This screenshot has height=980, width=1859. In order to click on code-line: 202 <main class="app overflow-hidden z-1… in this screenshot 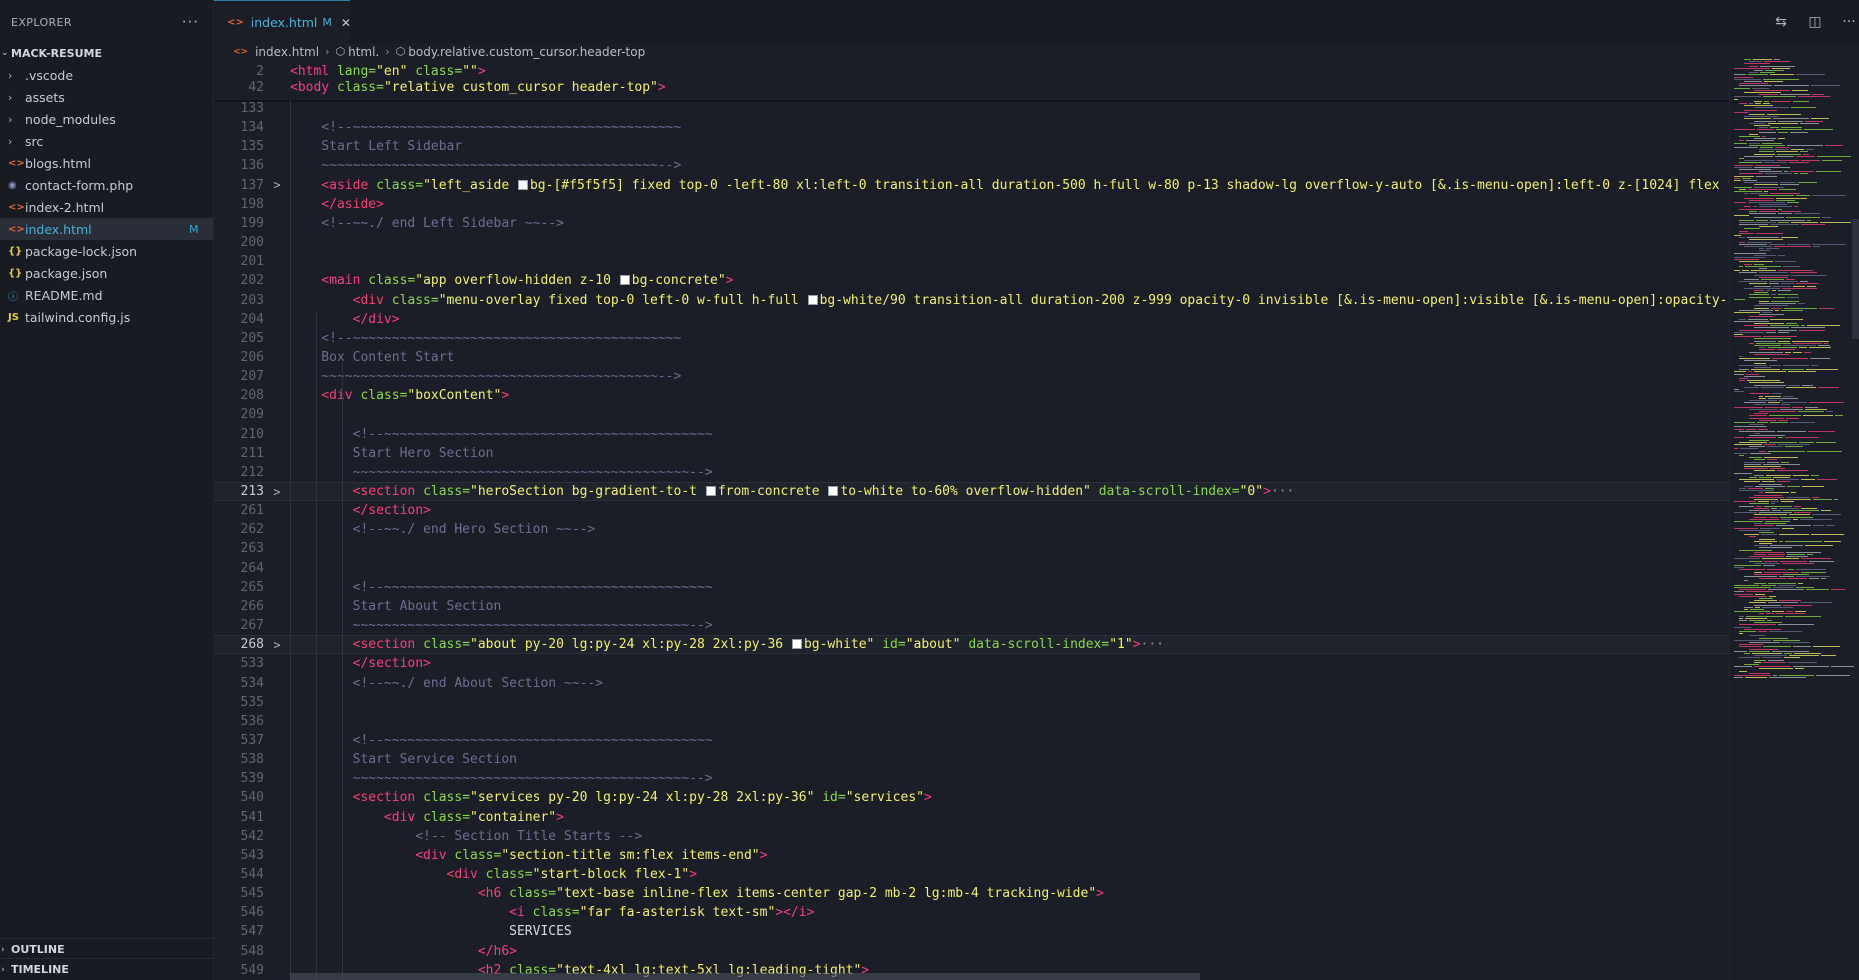, I will do `click(971, 280)`.